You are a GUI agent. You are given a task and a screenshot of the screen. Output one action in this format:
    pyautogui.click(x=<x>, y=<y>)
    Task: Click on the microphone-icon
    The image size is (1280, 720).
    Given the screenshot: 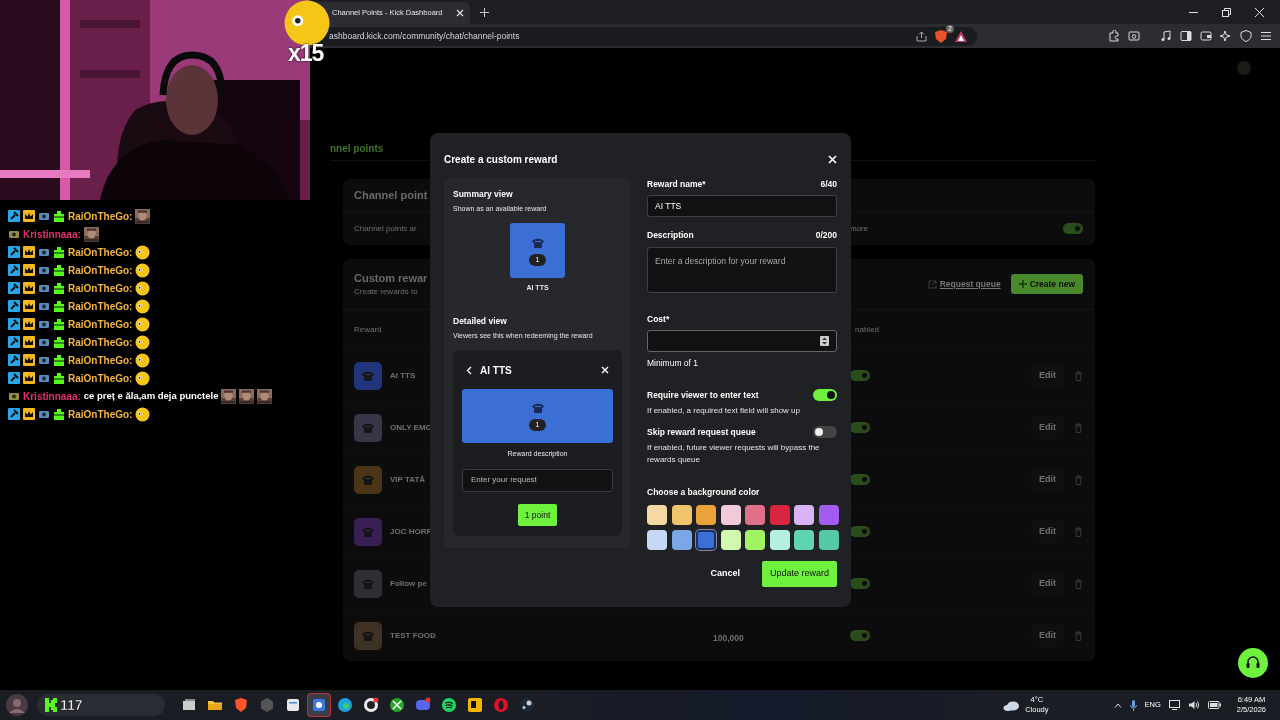 What is the action you would take?
    pyautogui.click(x=1133, y=705)
    